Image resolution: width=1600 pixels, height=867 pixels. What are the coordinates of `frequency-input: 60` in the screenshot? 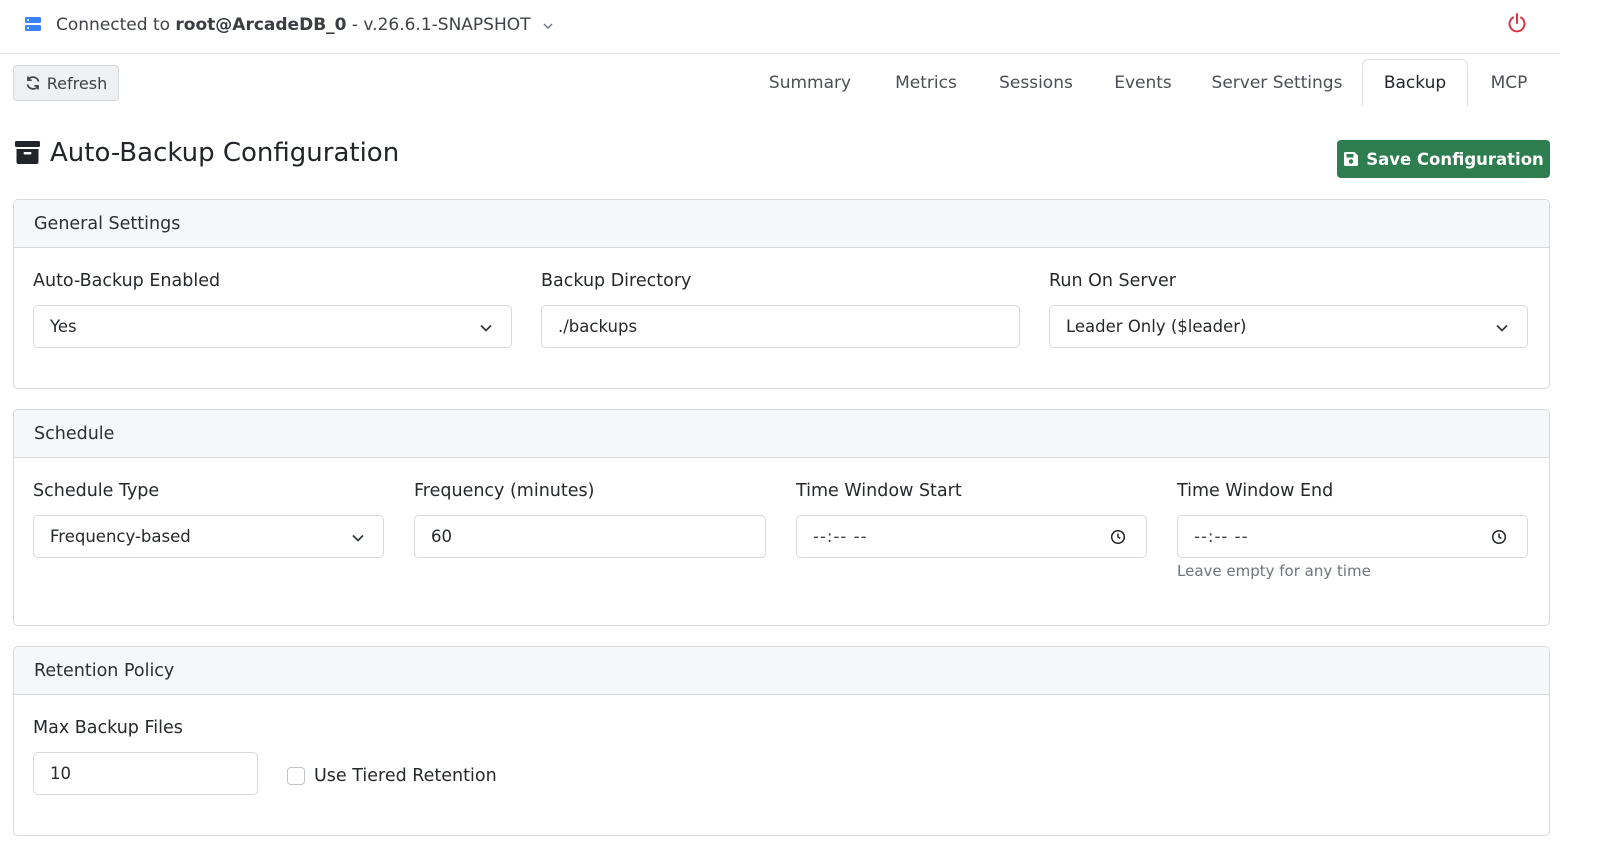 It's located at (590, 536).